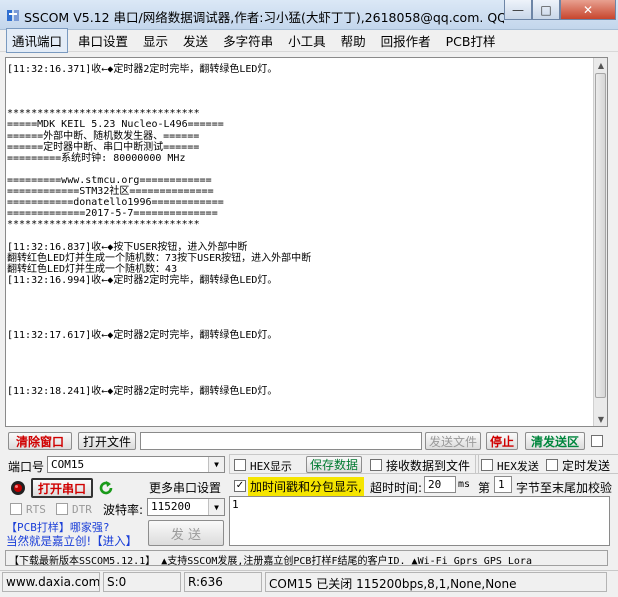  What do you see at coordinates (110, 192) in the screenshot?
I see `receive-line: ============STM32社区==============` at bounding box center [110, 192].